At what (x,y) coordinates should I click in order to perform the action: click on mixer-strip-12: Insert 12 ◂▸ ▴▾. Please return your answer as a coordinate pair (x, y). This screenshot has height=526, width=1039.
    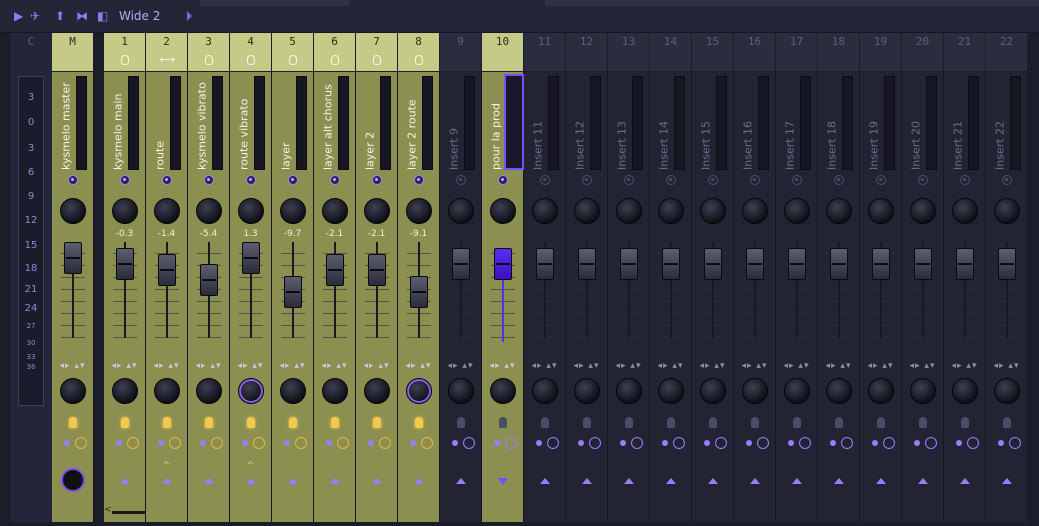
    Looking at the image, I should click on (587, 297).